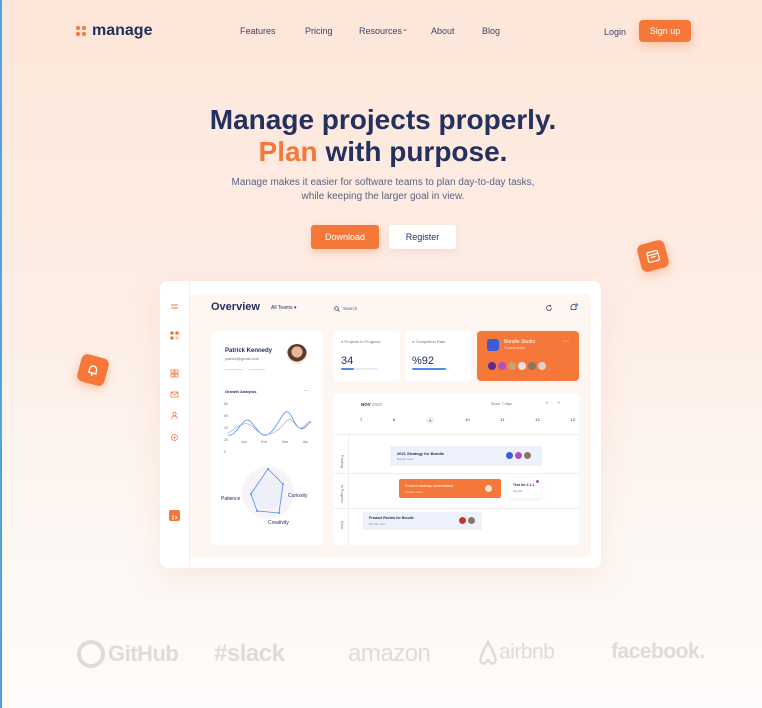 This screenshot has height=708, width=762. What do you see at coordinates (488, 652) in the screenshot?
I see `airbnb-icon` at bounding box center [488, 652].